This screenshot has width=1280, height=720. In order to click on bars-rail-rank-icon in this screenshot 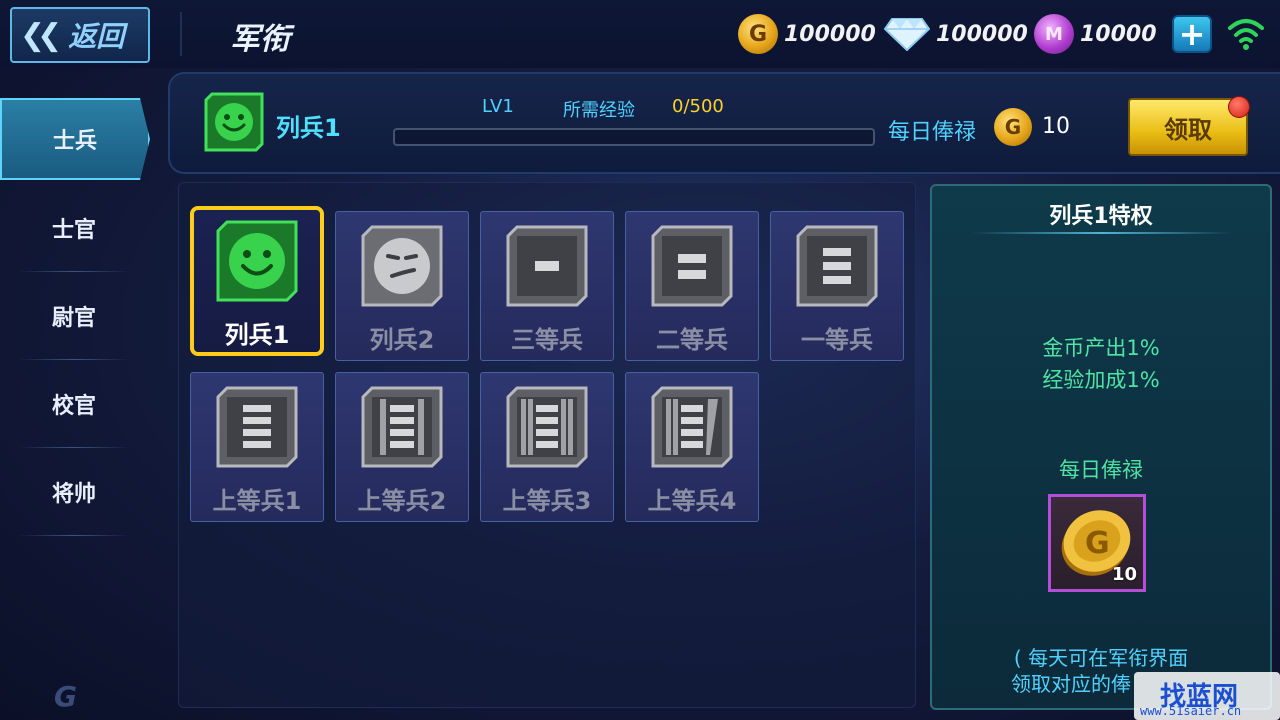, I will do `click(402, 427)`.